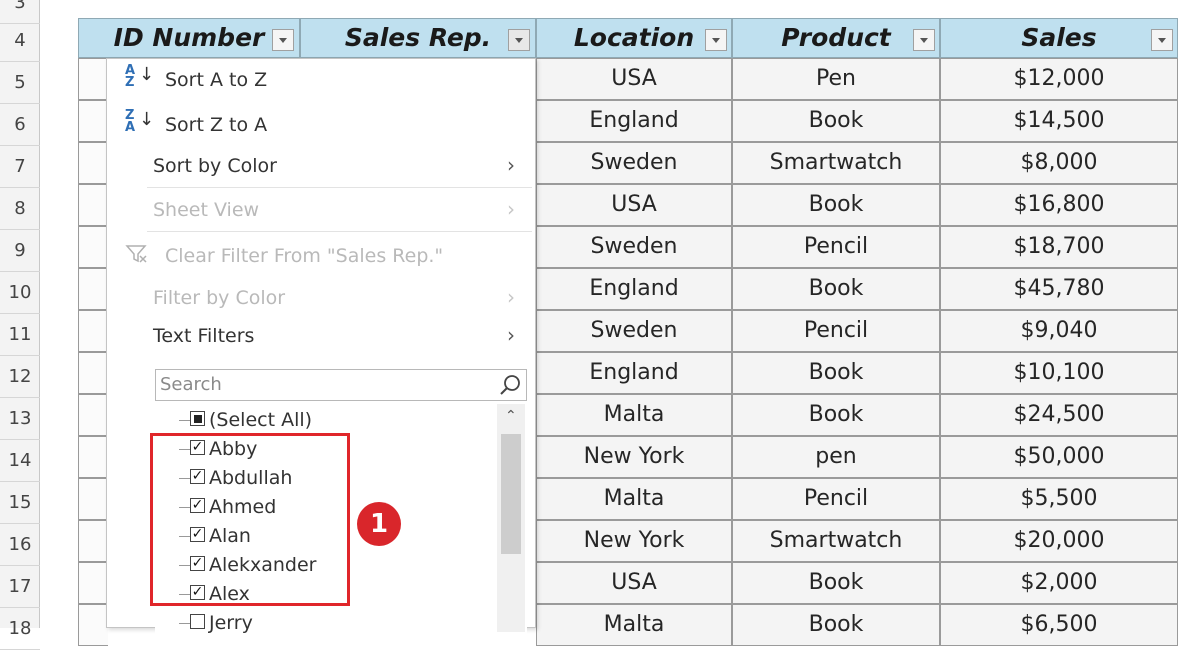  I want to click on header-label: ID Number, so click(189, 37).